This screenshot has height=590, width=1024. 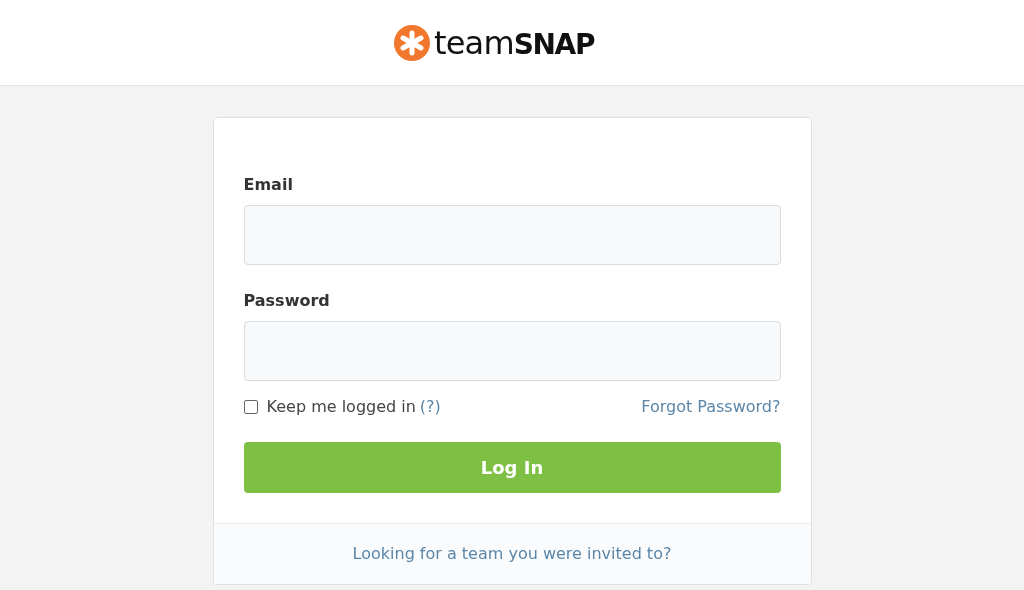 I want to click on checkbox-label: Keep me logged in, so click(x=341, y=407).